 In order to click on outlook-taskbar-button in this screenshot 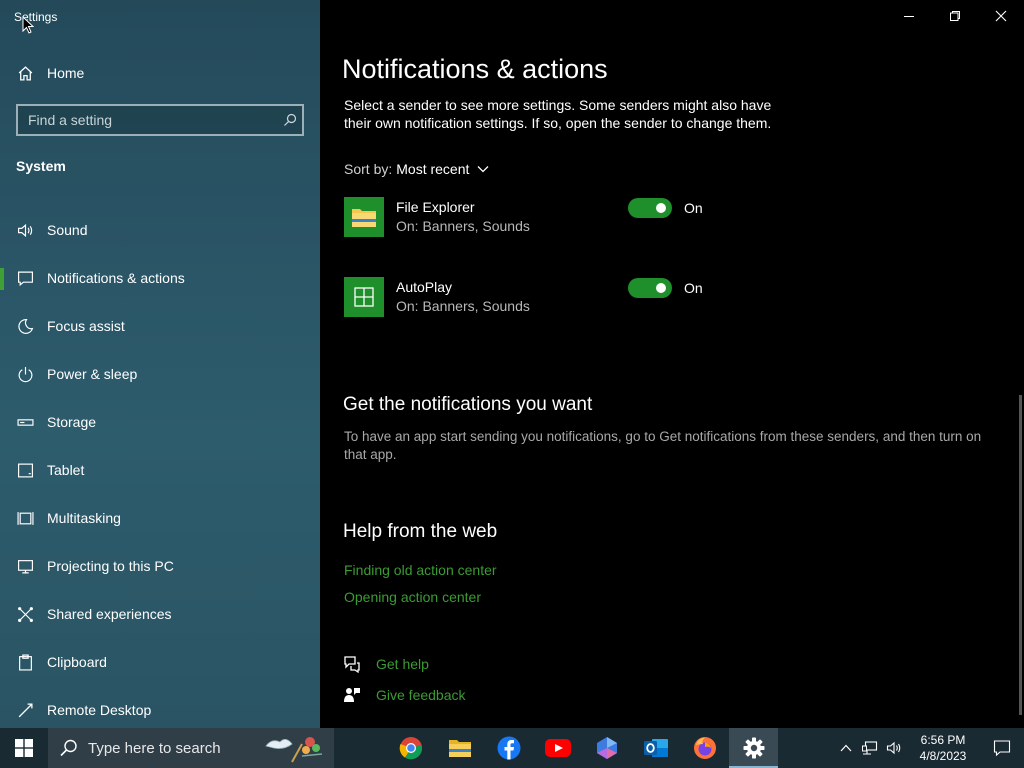, I will do `click(655, 748)`.